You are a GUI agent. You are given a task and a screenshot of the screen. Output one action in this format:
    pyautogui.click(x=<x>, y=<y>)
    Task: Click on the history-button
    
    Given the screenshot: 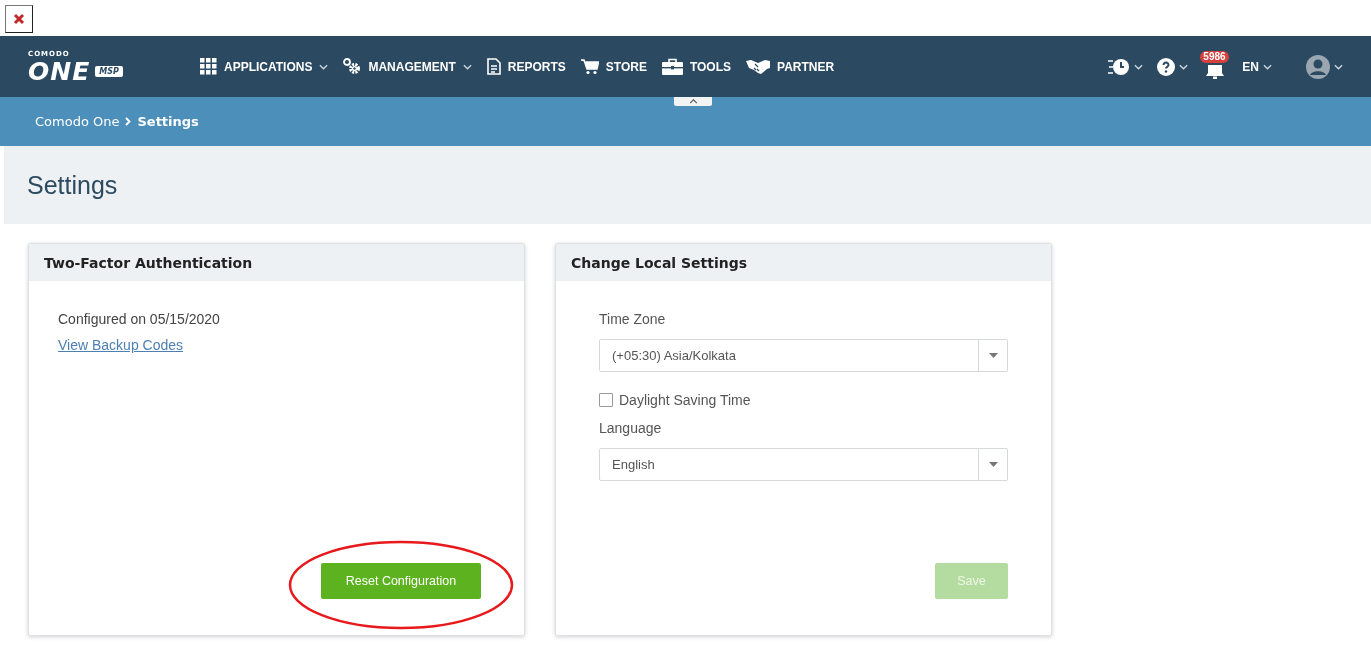 What is the action you would take?
    pyautogui.click(x=1126, y=66)
    